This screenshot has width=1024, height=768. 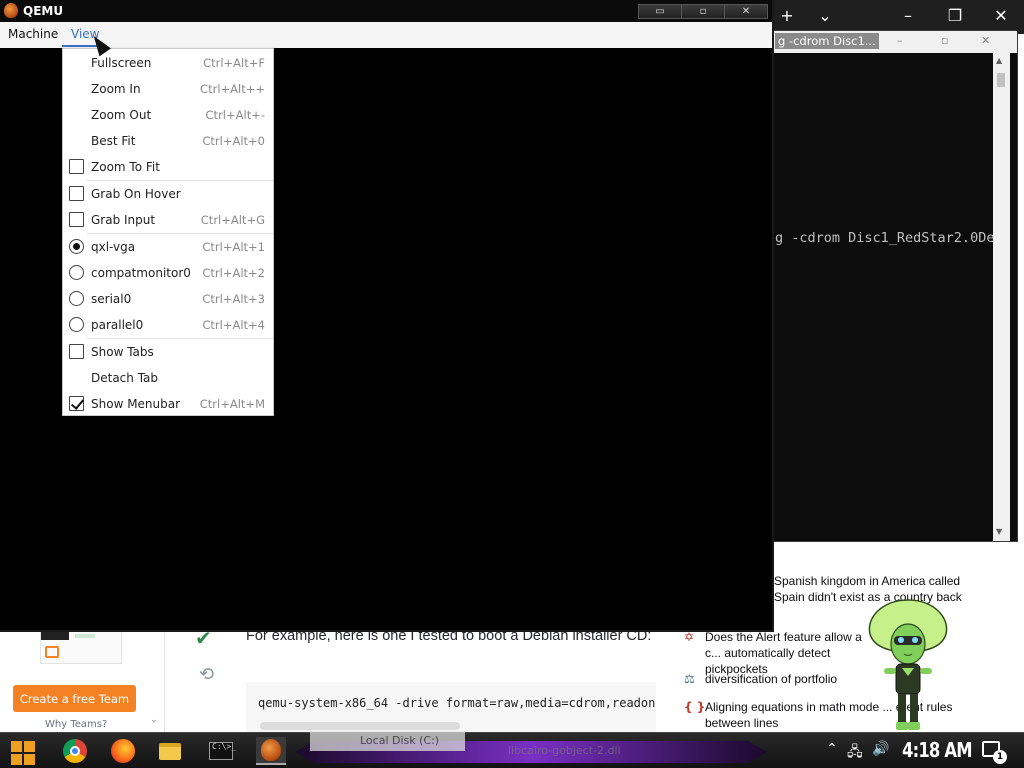 I want to click on site-icon: { }, so click(x=695, y=707).